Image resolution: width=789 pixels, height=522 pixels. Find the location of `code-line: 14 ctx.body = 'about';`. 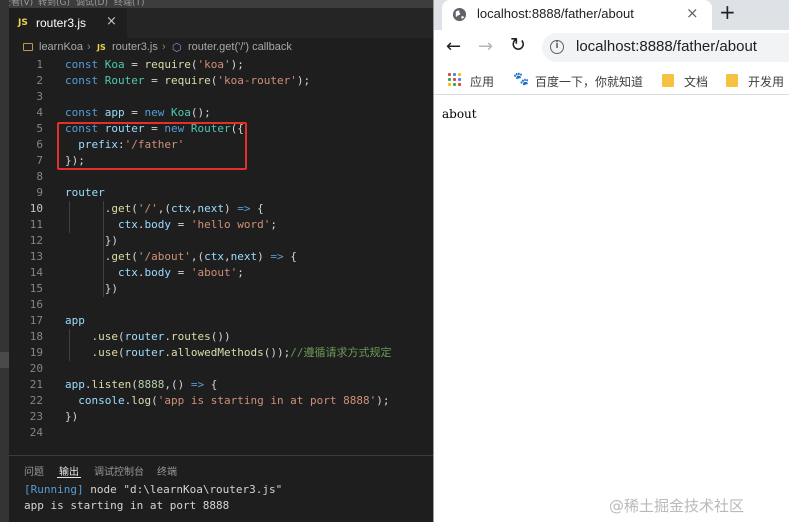

code-line: 14 ctx.body = 'about'; is located at coordinates (221, 273).